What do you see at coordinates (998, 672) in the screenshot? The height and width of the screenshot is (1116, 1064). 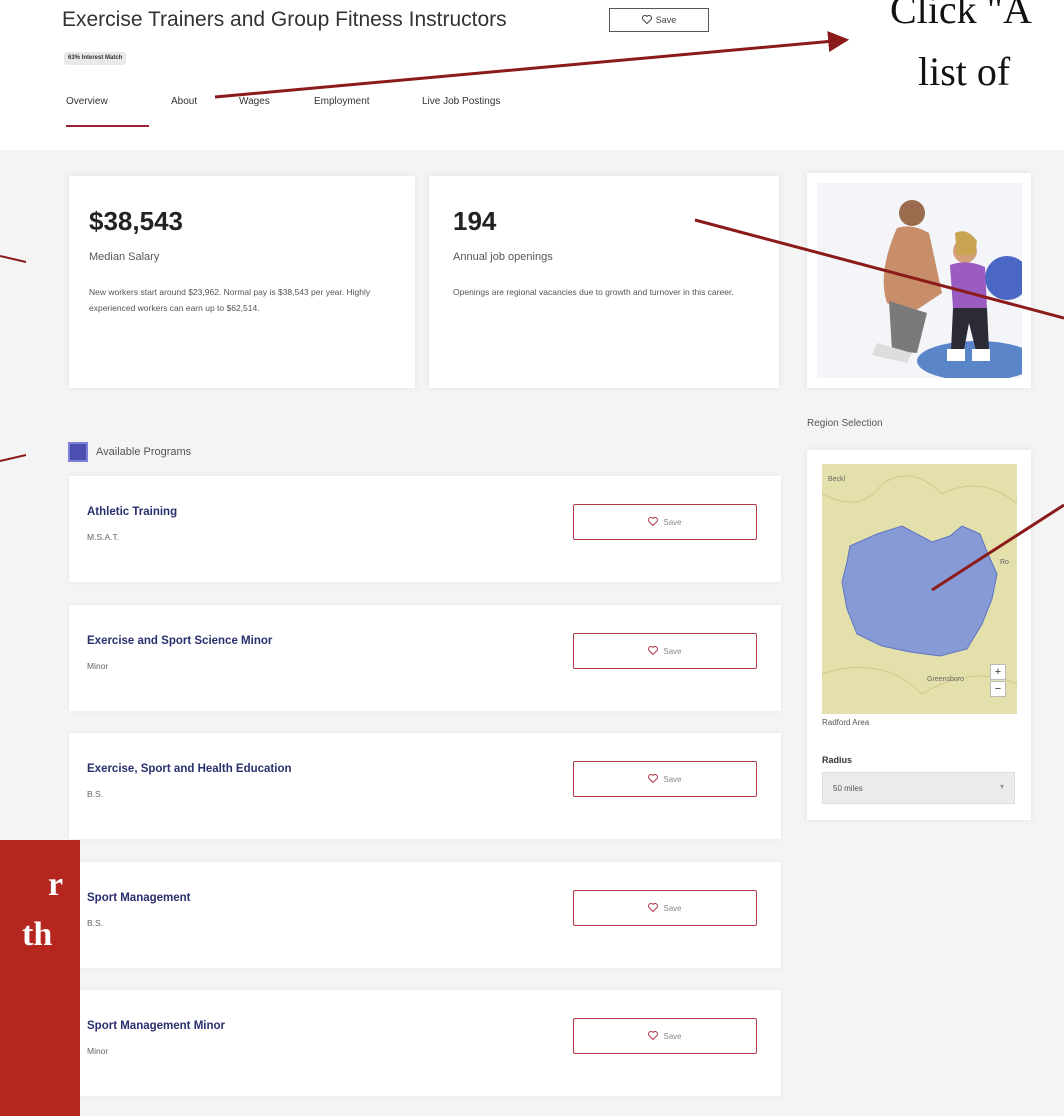 I see `zoom-in-button: +` at bounding box center [998, 672].